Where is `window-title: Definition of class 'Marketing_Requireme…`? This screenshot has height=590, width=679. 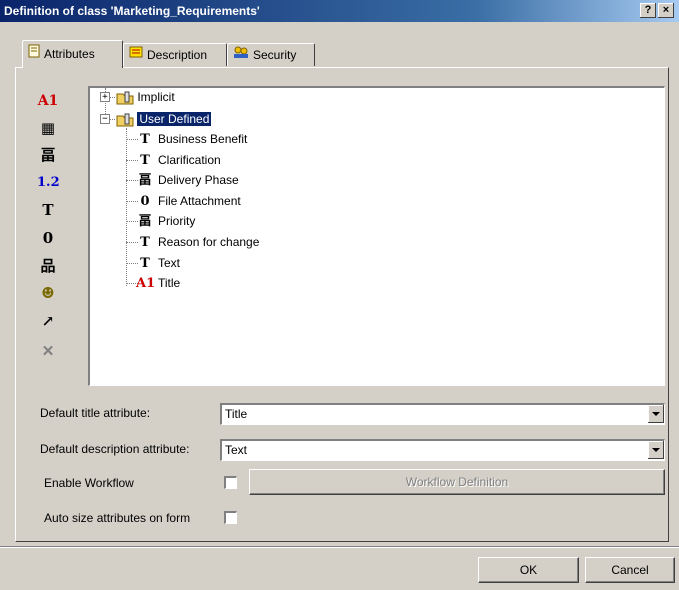
window-title: Definition of class 'Marketing_Requireme… is located at coordinates (132, 11).